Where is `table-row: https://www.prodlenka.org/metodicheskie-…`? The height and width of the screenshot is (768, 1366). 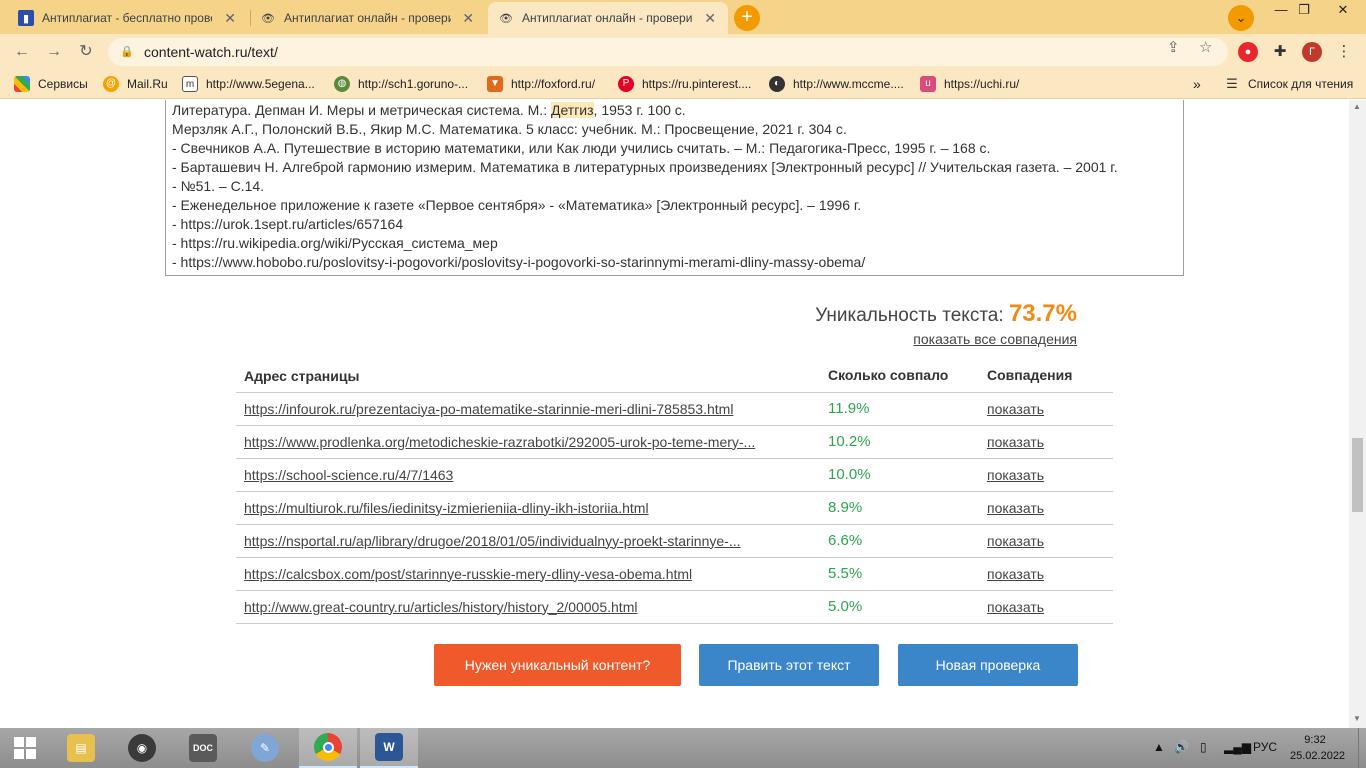
table-row: https://www.prodlenka.org/metodicheskie-… is located at coordinates (674, 442).